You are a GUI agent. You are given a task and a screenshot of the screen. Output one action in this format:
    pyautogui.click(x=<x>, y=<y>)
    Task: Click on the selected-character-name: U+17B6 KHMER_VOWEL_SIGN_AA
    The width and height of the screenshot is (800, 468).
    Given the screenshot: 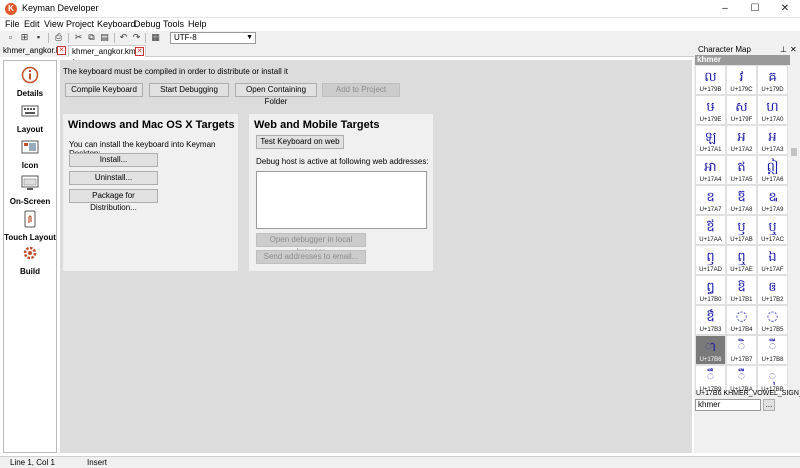 What is the action you would take?
    pyautogui.click(x=748, y=393)
    